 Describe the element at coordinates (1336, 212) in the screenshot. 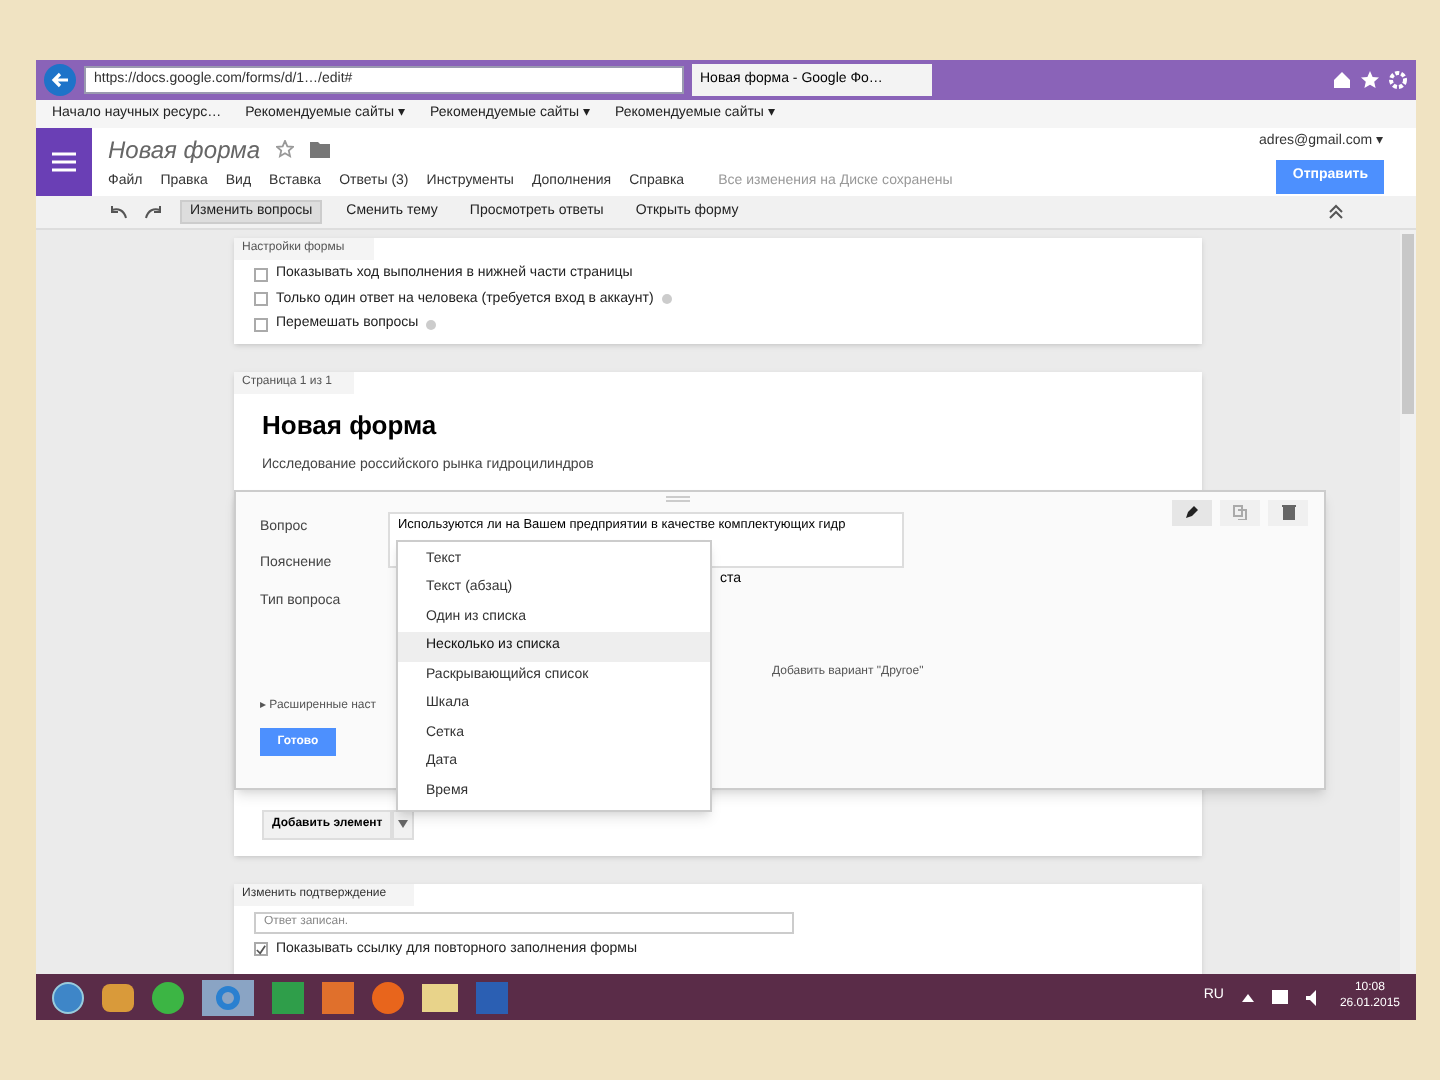

I see `collapse-icon` at that location.